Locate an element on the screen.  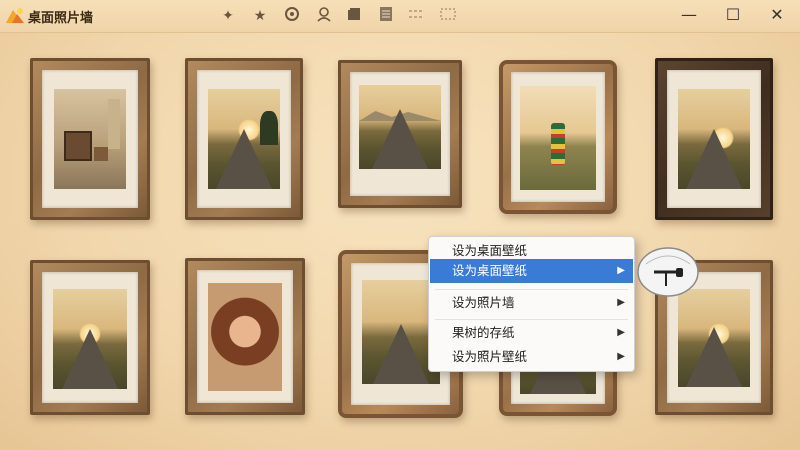
shield-icon is located at coordinates (292, 16).